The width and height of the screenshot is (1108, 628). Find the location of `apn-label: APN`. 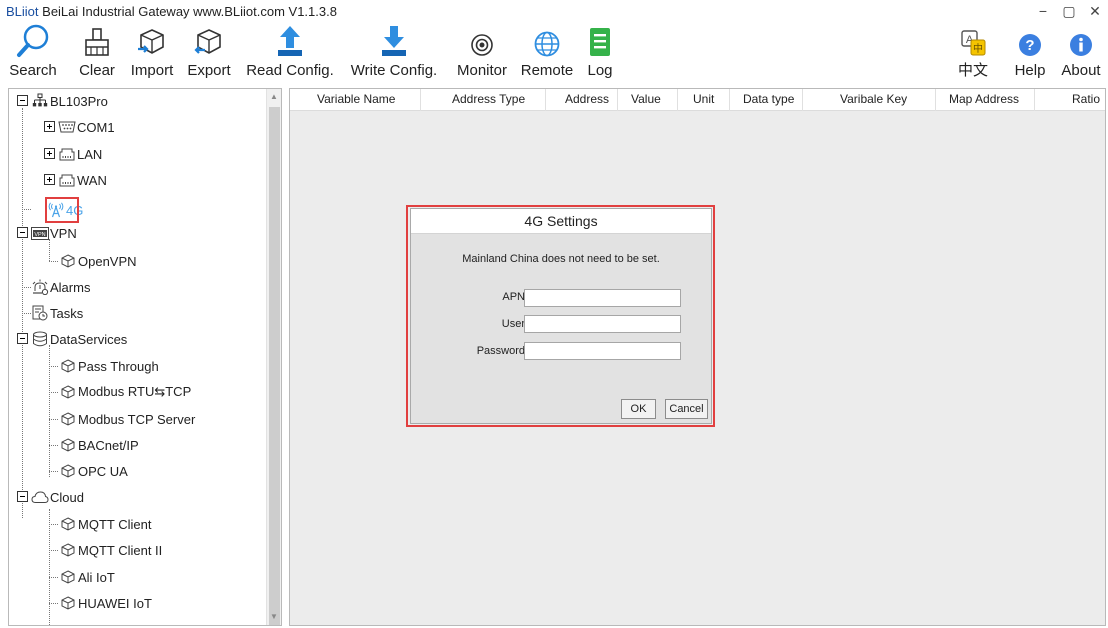

apn-label: APN is located at coordinates (513, 297).